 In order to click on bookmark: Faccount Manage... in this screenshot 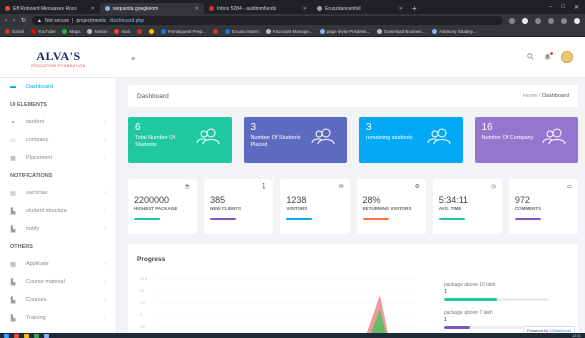, I will do `click(289, 31)`.